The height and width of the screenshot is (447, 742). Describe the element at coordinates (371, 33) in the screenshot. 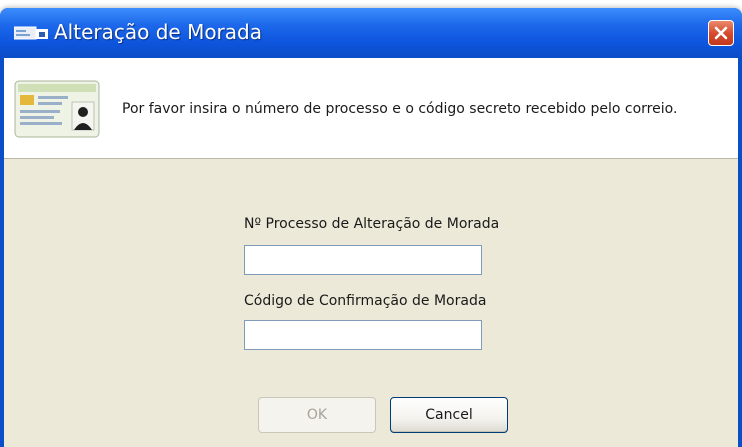

I see `title-bar: Alteração de Morada` at that location.